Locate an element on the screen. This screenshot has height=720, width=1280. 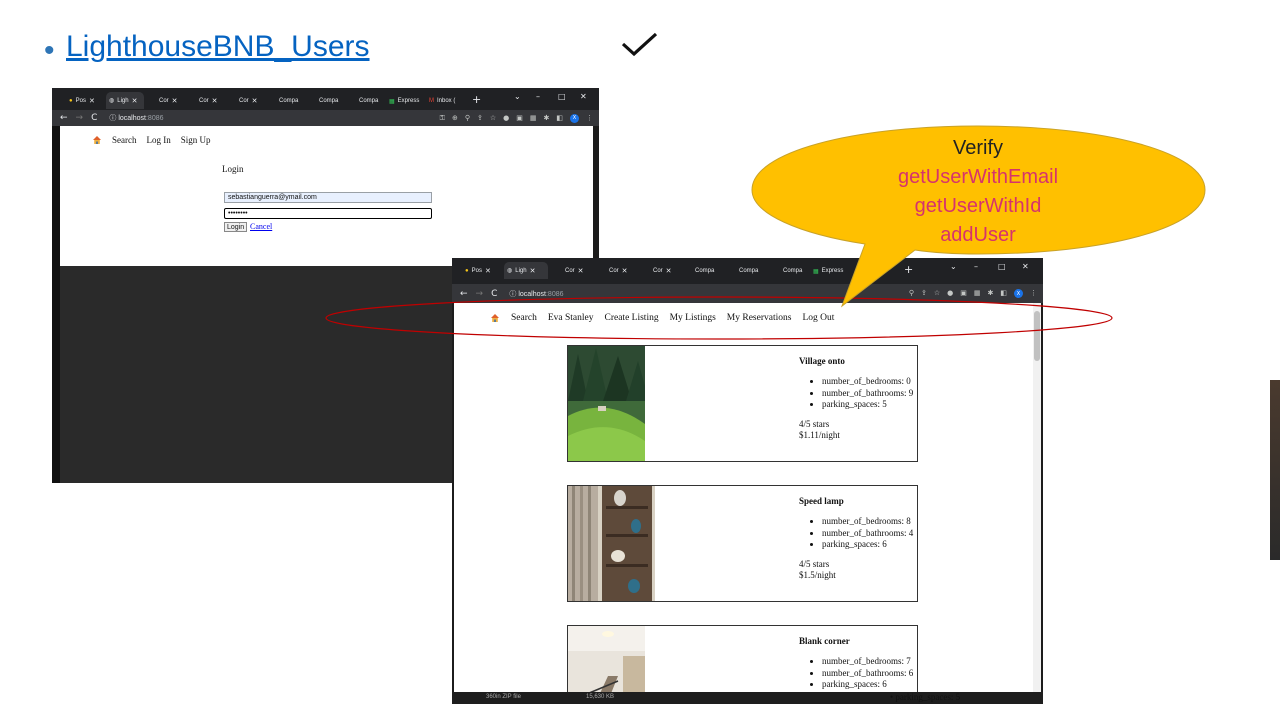
callout-function: addUser is located at coordinates (978, 235).